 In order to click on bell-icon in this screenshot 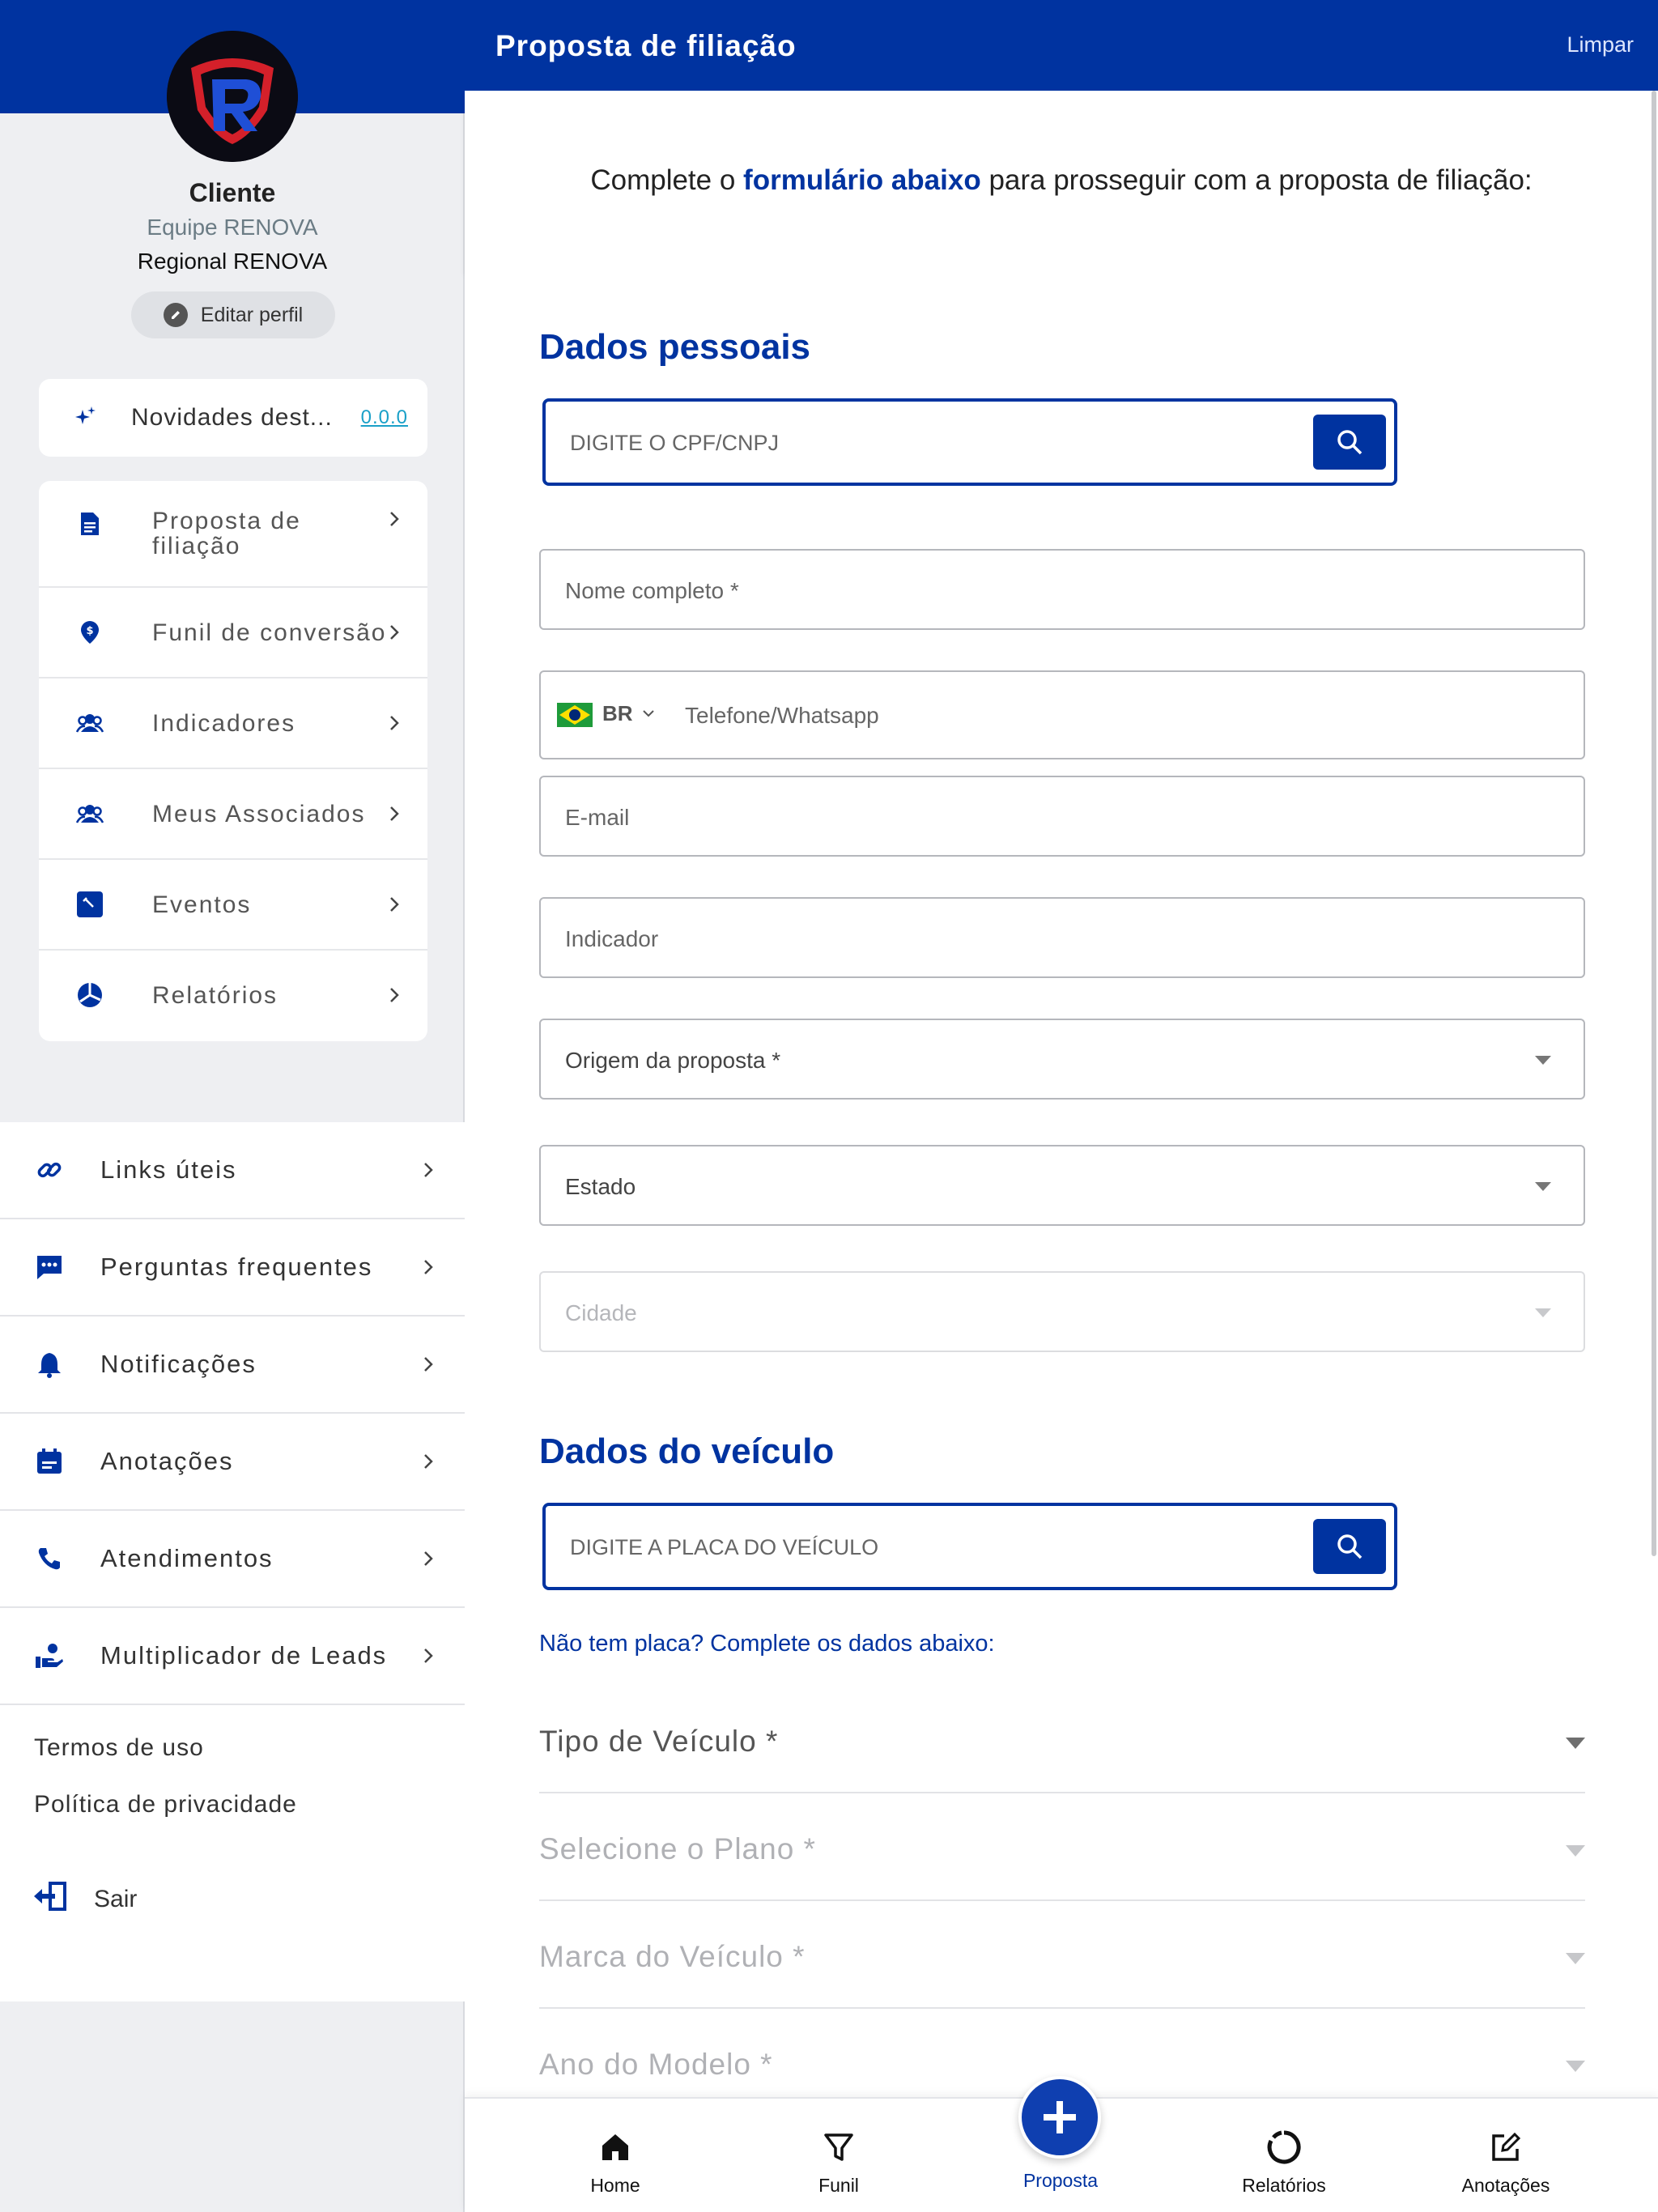, I will do `click(49, 1364)`.